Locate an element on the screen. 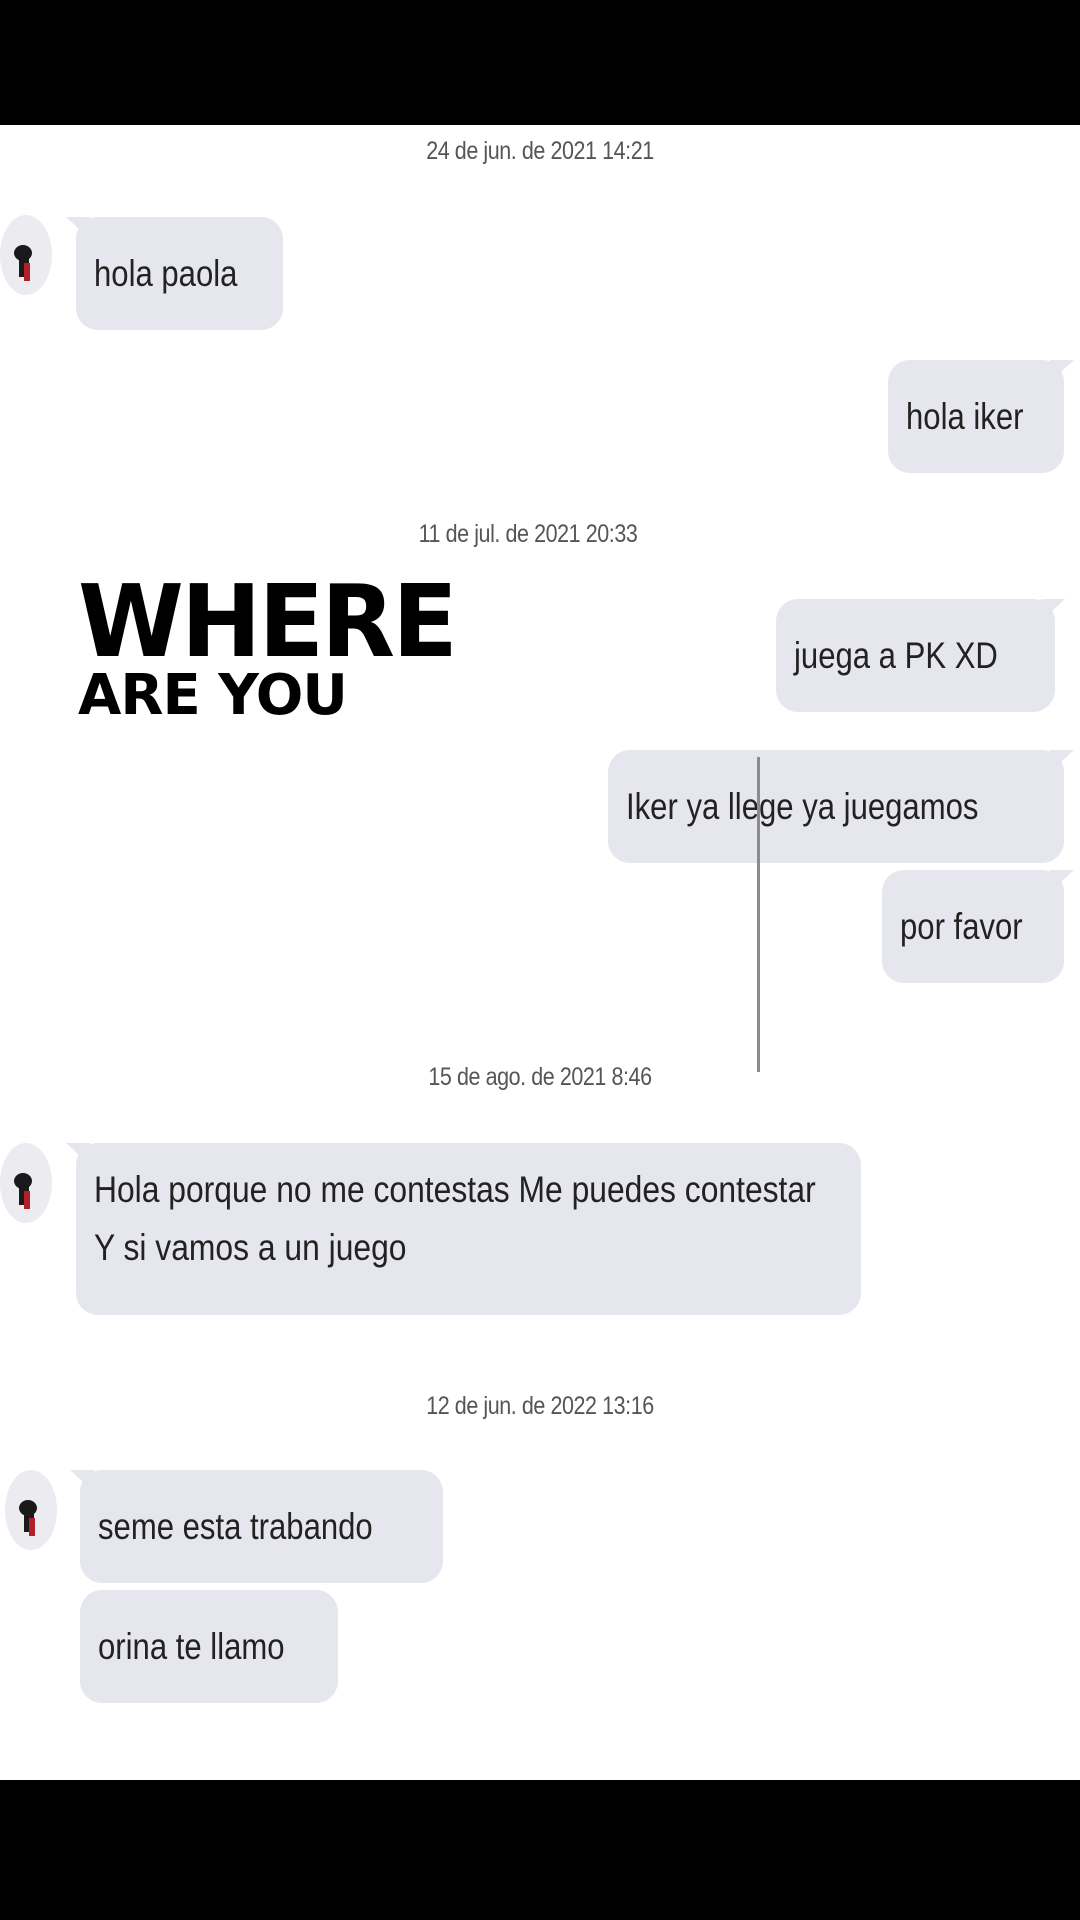 The image size is (1080, 1920). overlay-line-1: WHERE is located at coordinates (268, 621).